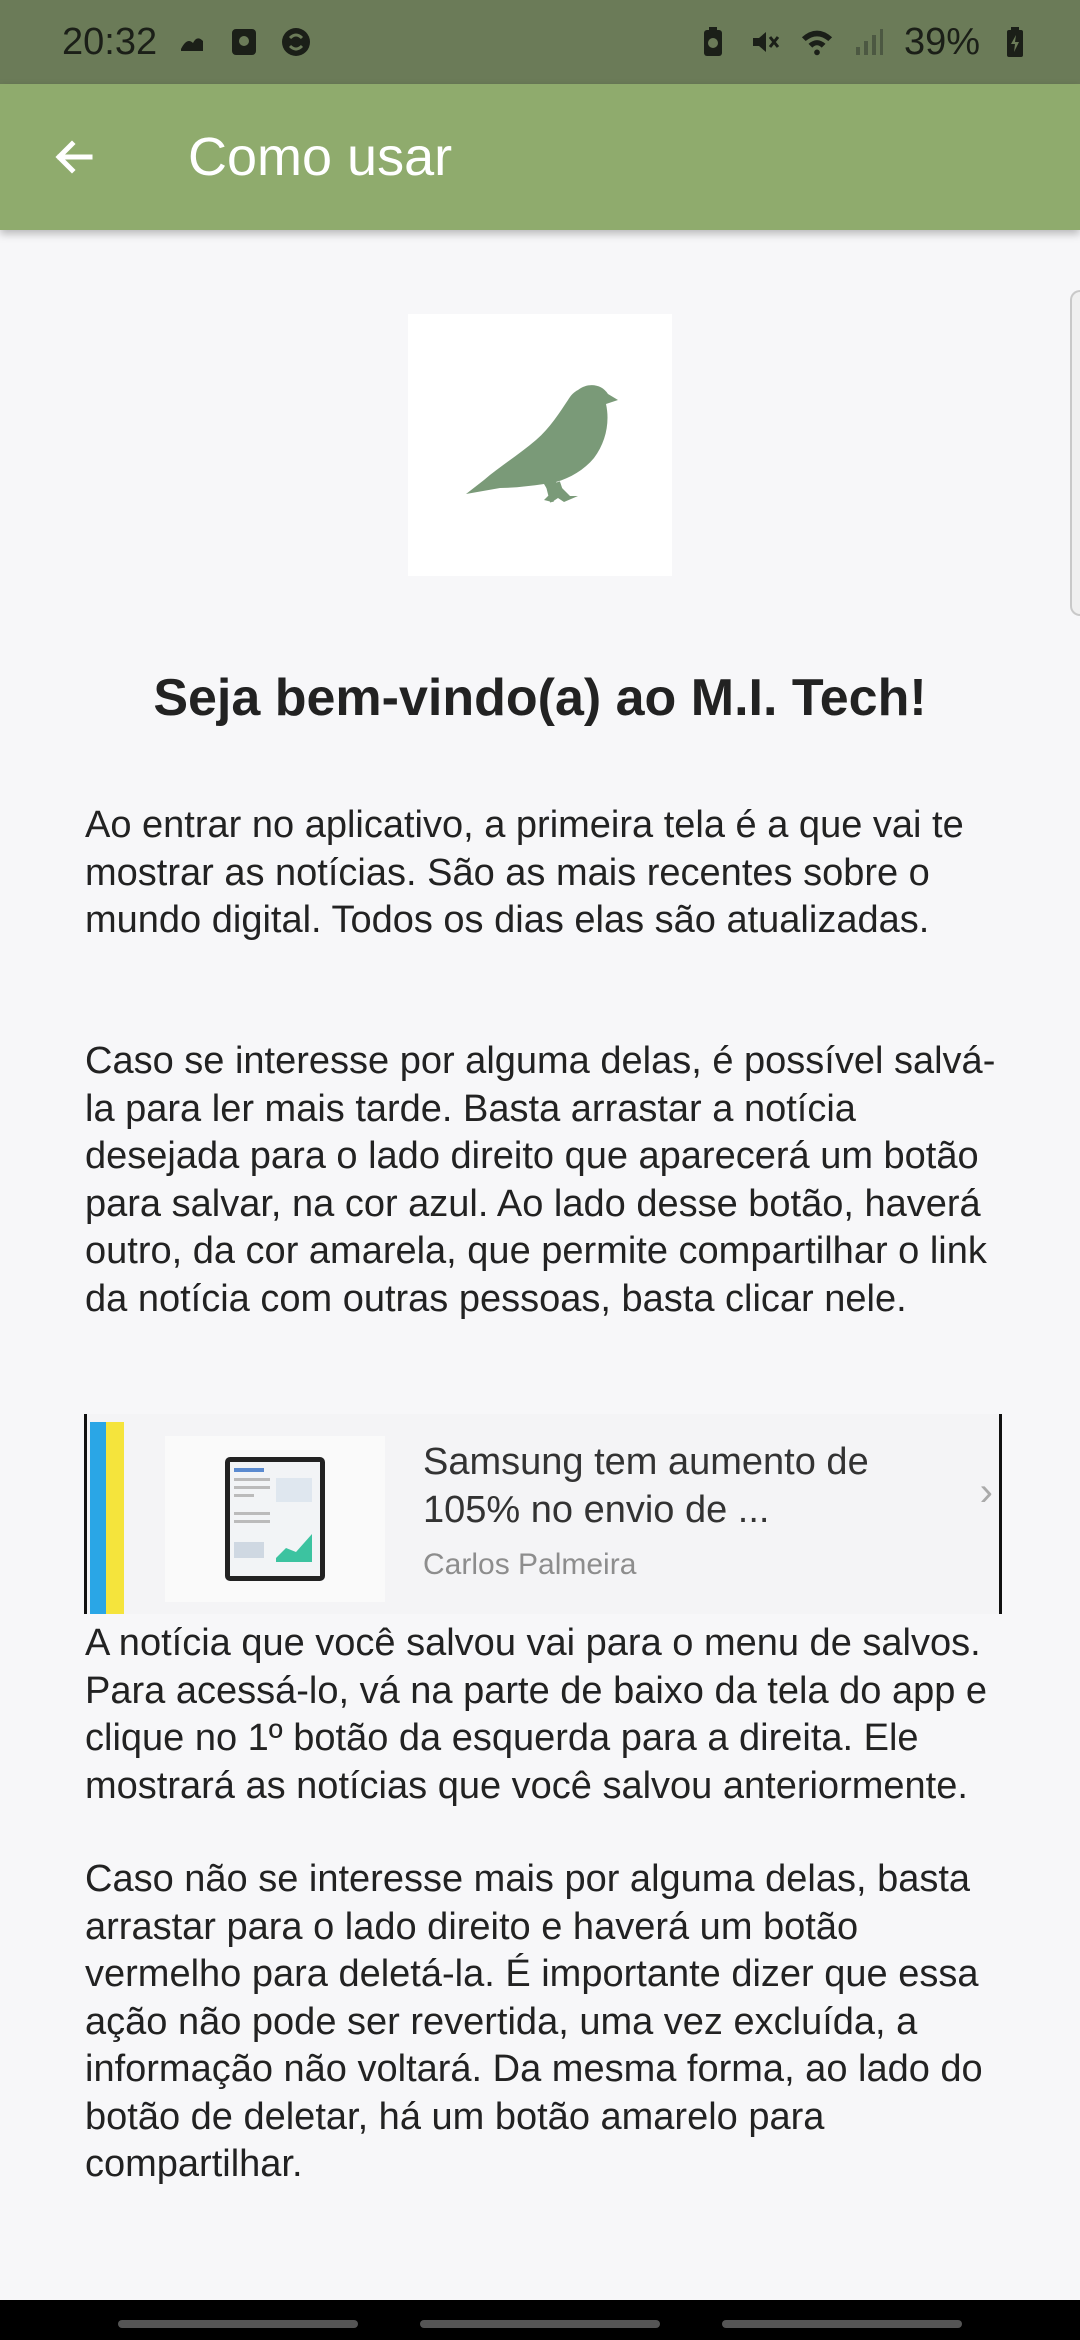 Image resolution: width=1080 pixels, height=2340 pixels. Describe the element at coordinates (192, 42) in the screenshot. I see `sleep-icon` at that location.